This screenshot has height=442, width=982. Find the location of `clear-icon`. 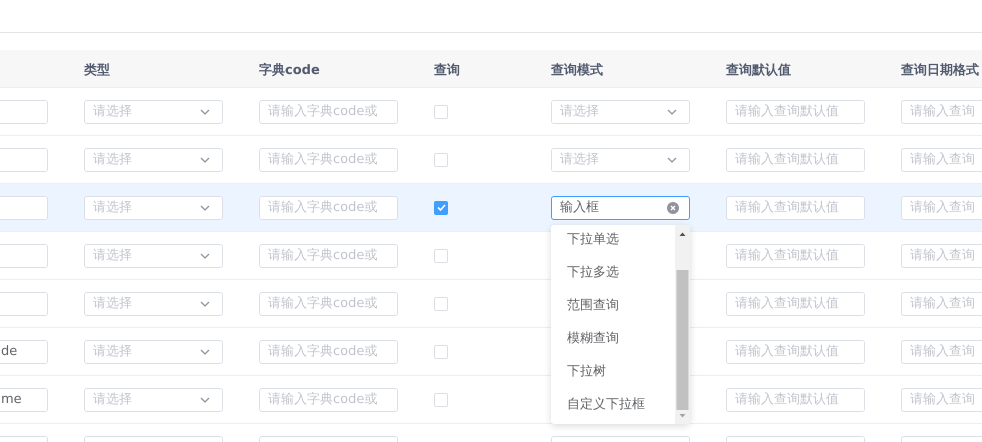

clear-icon is located at coordinates (673, 208).